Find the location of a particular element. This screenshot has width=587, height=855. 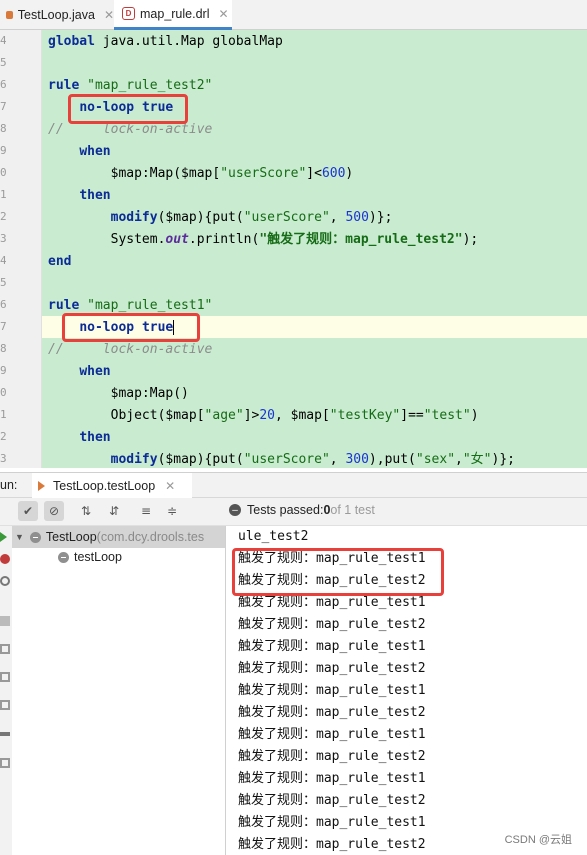

stopped-icon: – is located at coordinates (235, 510).